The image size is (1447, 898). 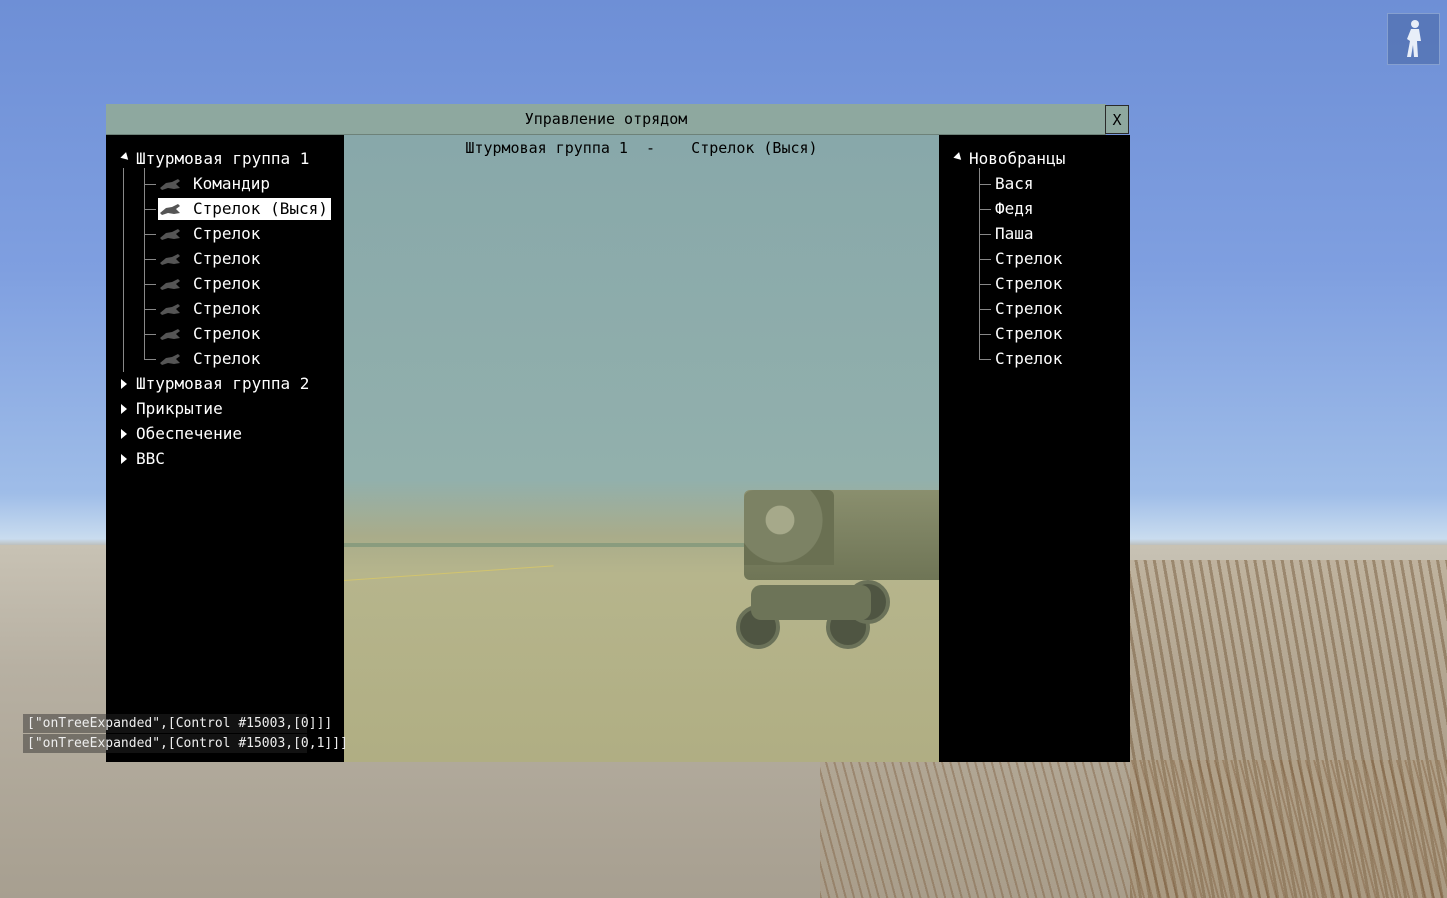 I want to click on truck-cab, so click(x=789, y=527).